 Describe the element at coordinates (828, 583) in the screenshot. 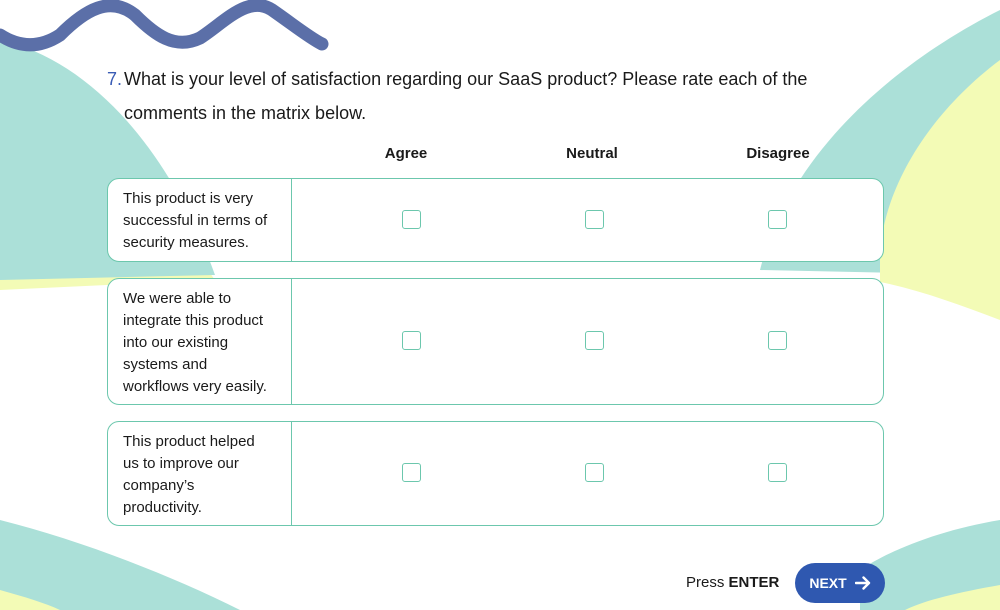

I see `next-button-label: NEXT` at that location.